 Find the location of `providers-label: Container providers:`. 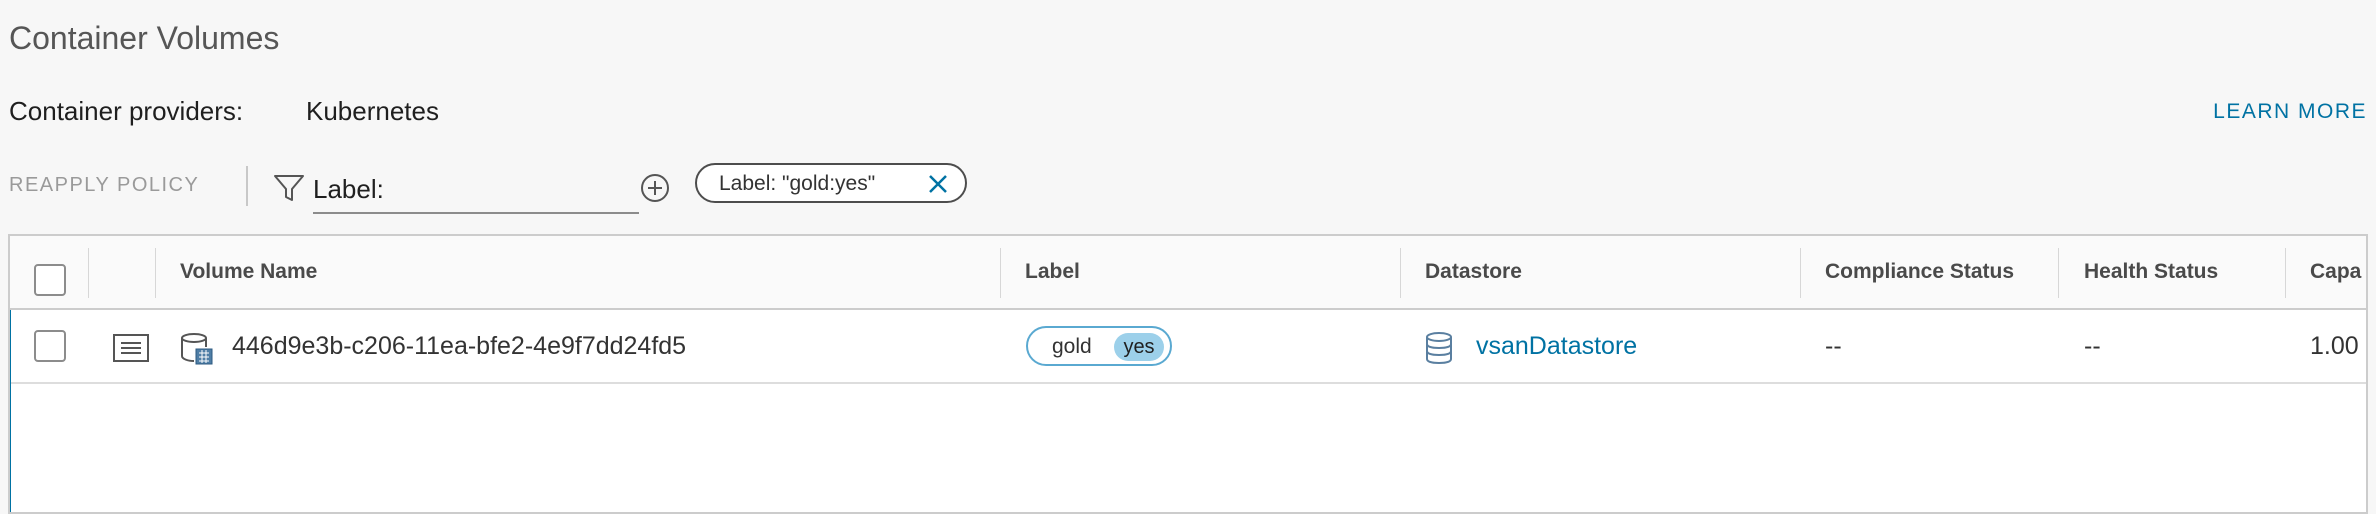

providers-label: Container providers: is located at coordinates (126, 111).